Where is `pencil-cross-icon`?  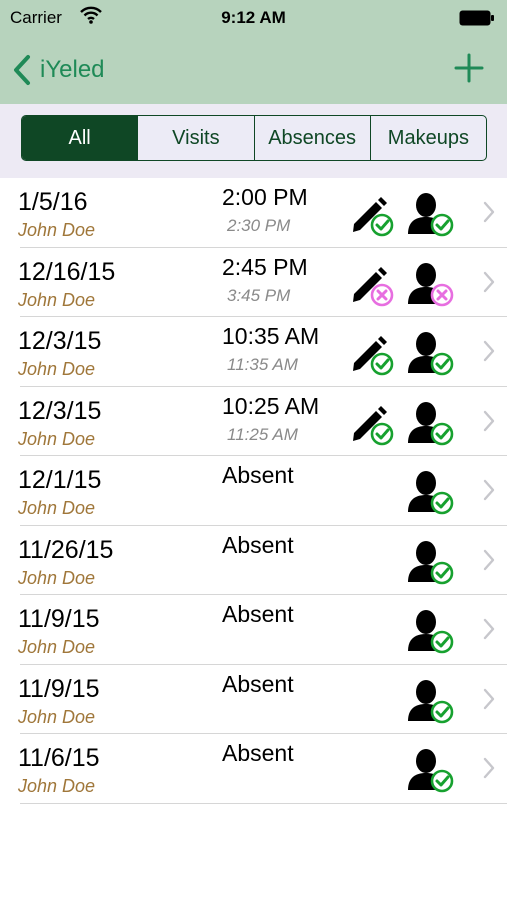
pencil-cross-icon is located at coordinates (373, 286).